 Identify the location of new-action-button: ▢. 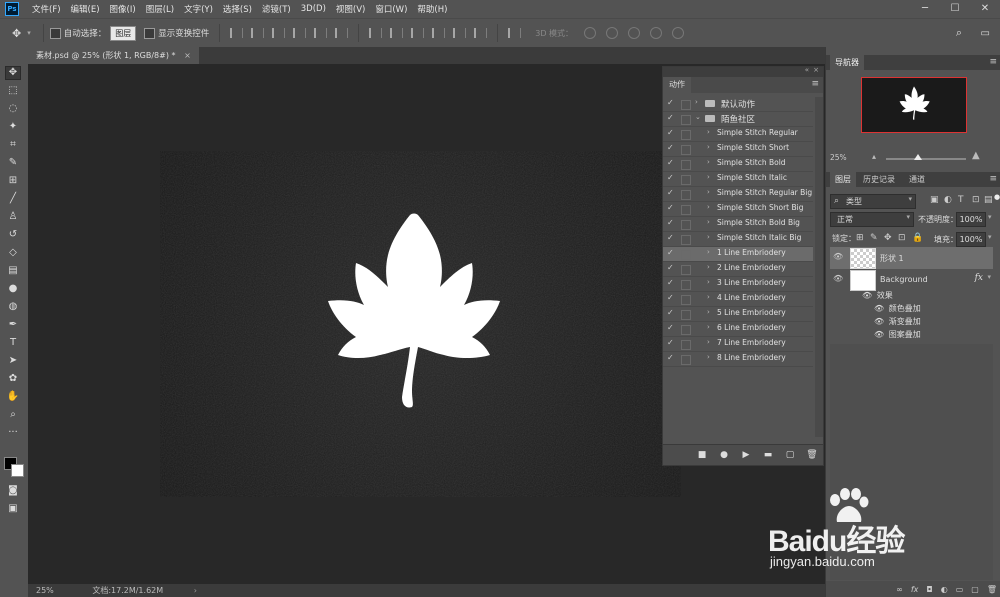
(790, 455).